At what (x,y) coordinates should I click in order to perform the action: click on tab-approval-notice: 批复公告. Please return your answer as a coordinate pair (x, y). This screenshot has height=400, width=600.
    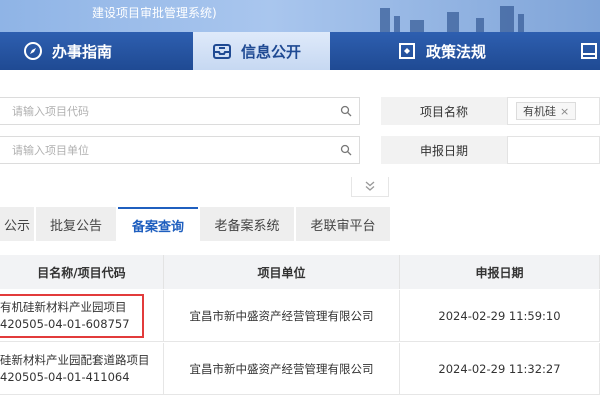
    Looking at the image, I should click on (76, 224).